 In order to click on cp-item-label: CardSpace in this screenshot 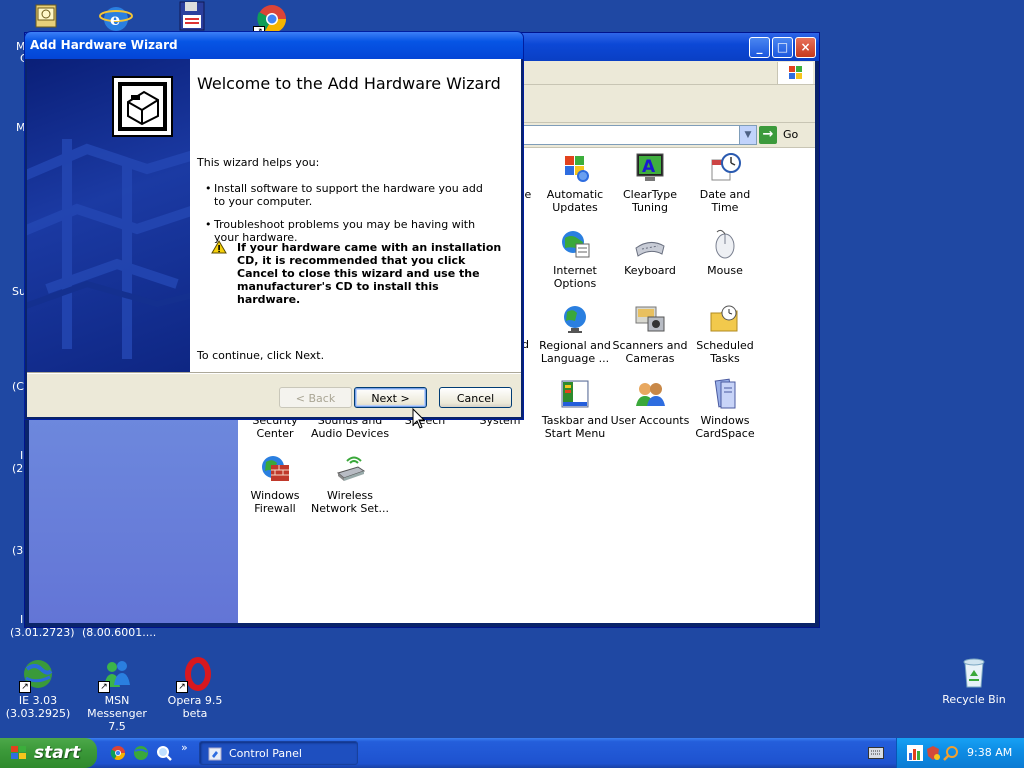, I will do `click(725, 433)`.